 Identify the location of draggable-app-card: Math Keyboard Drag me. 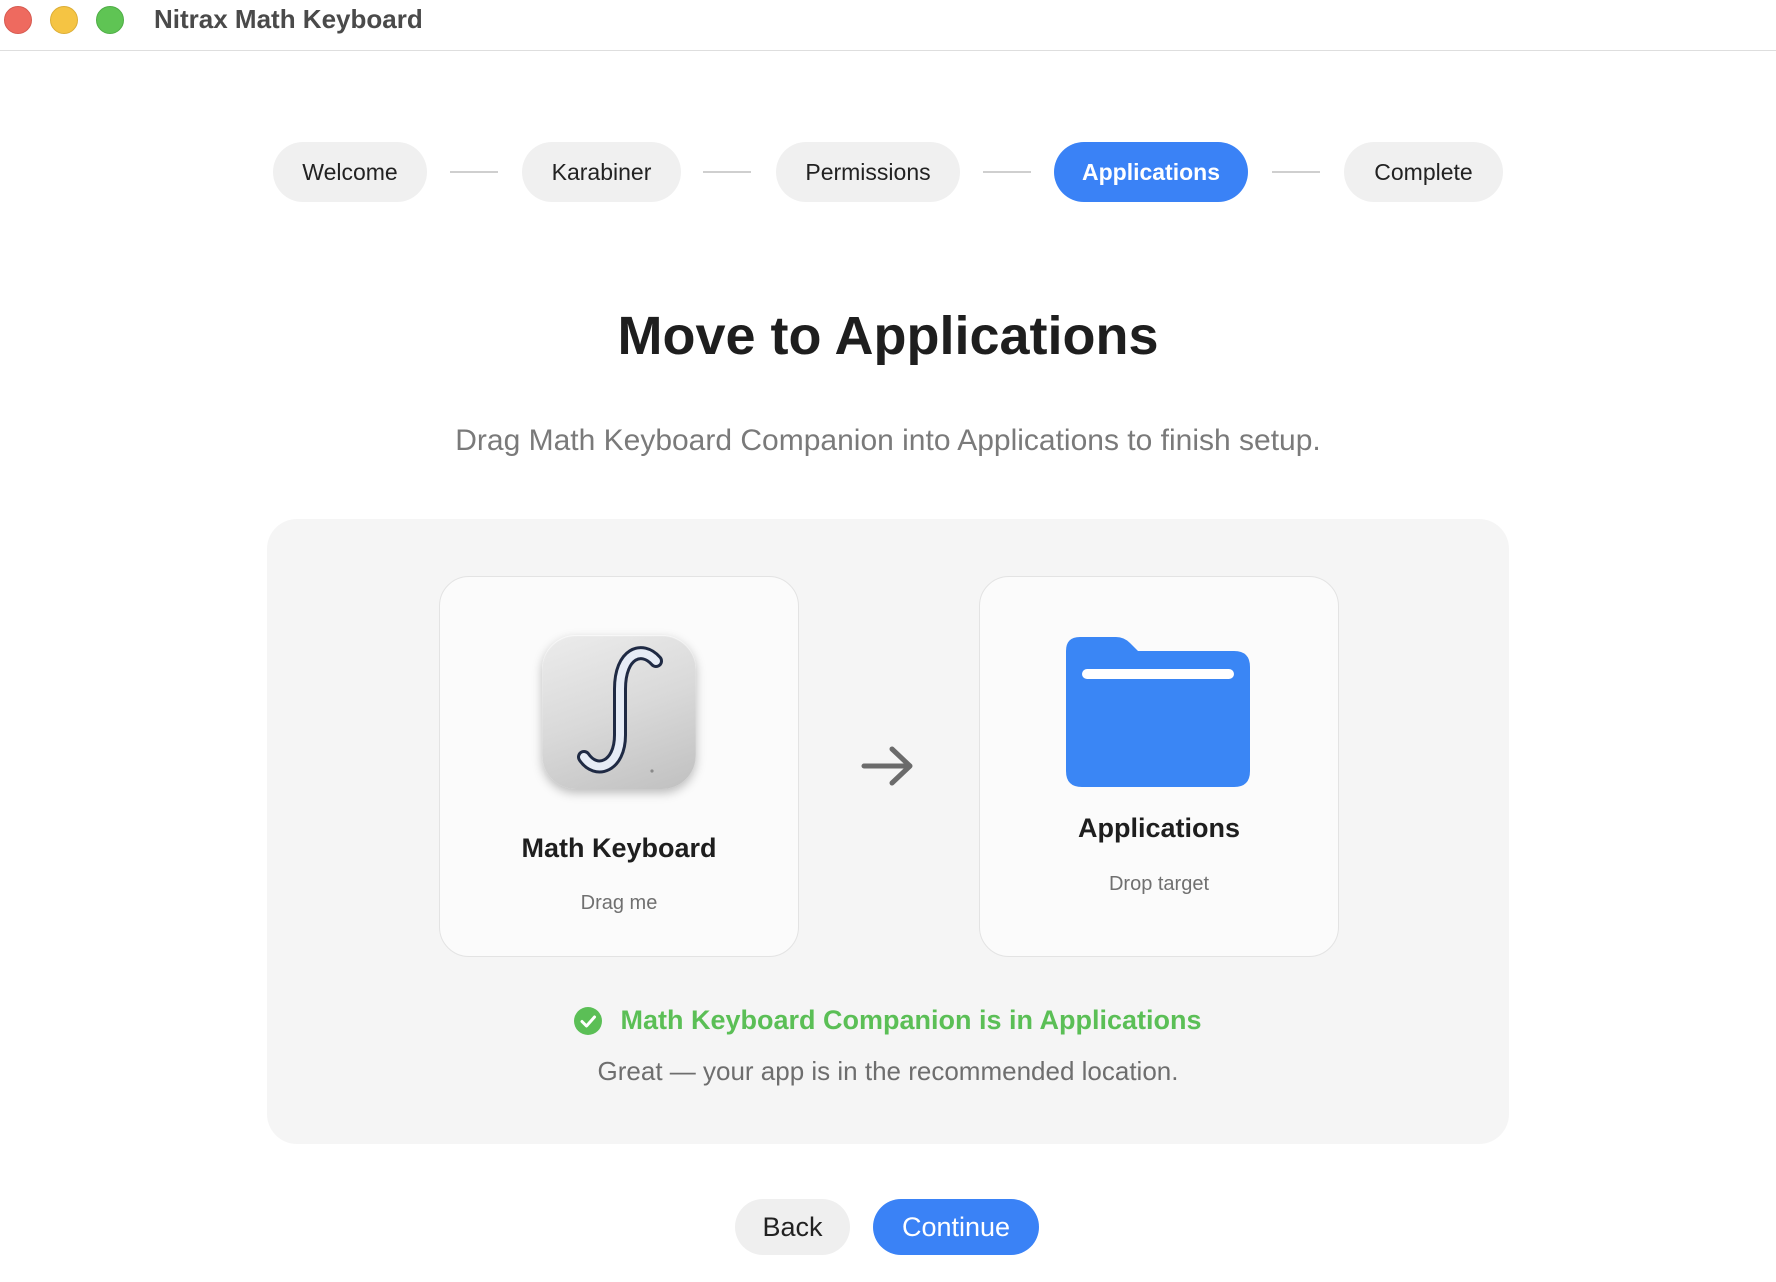
(619, 766).